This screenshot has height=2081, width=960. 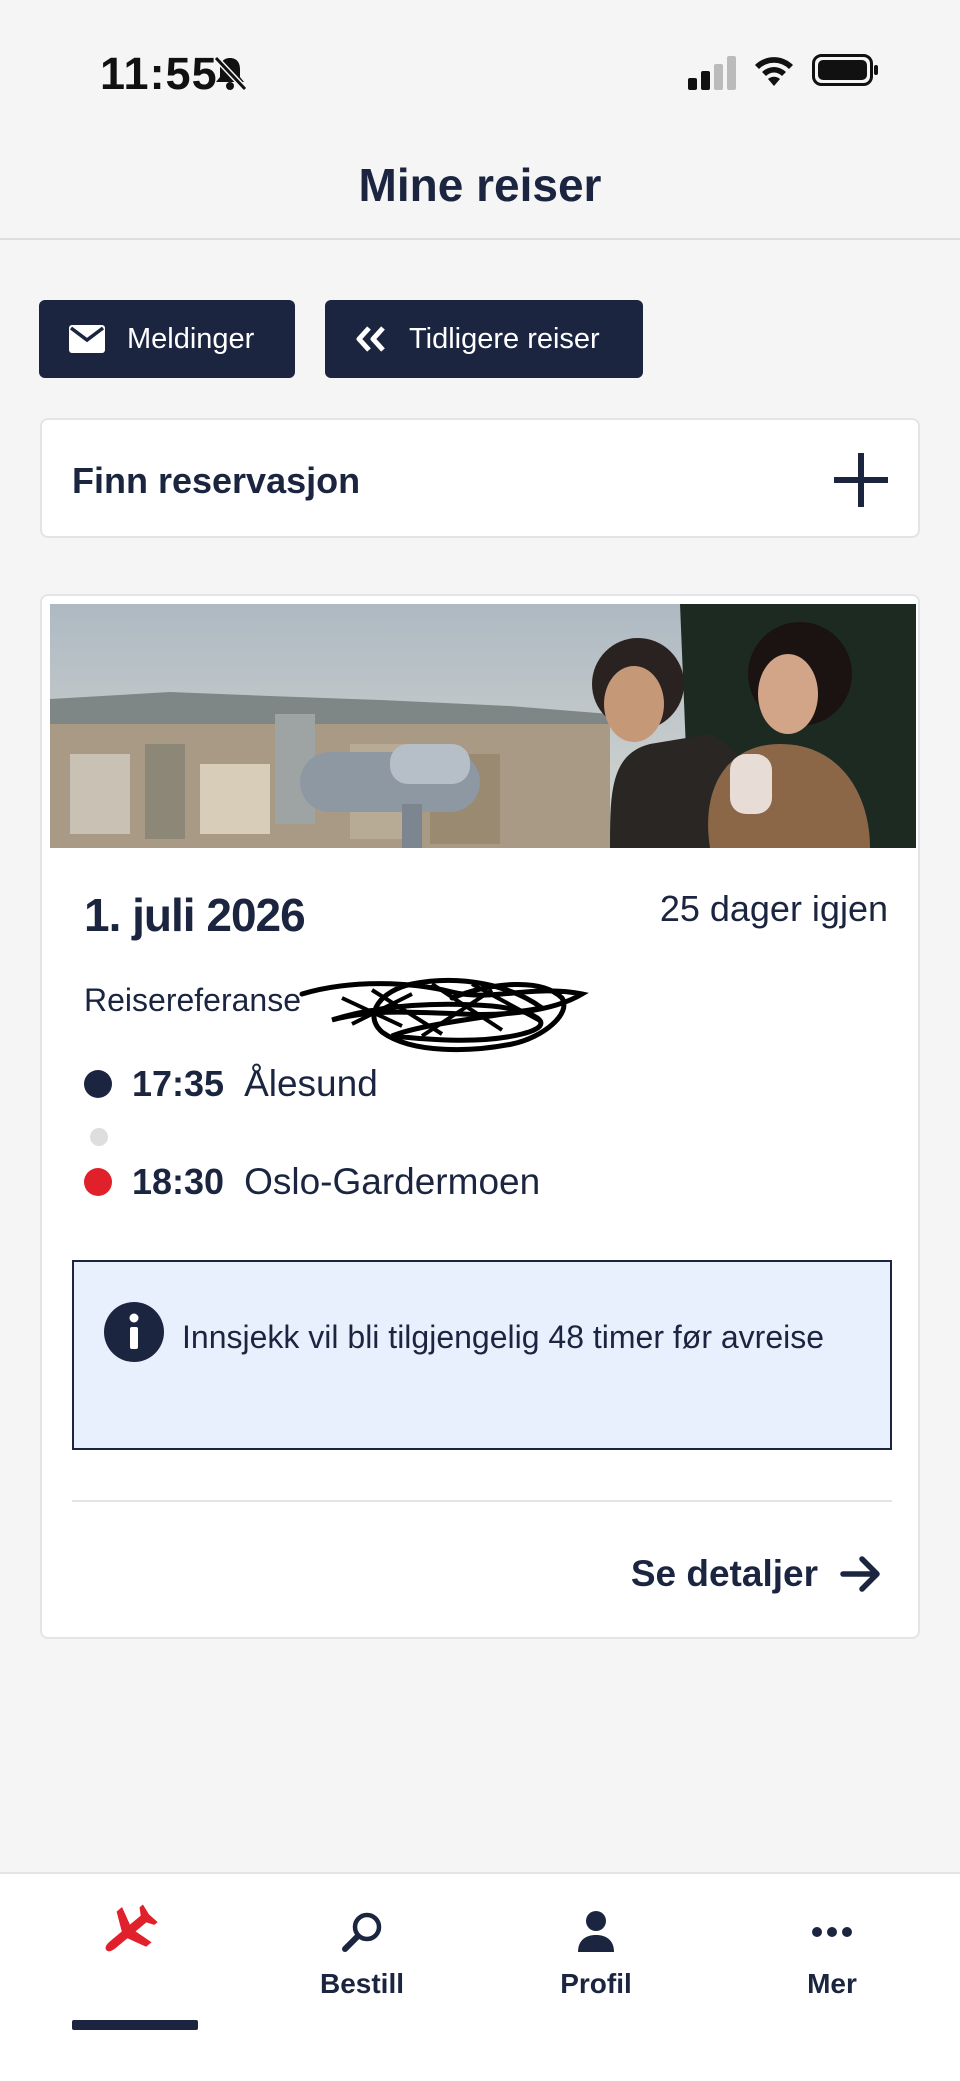 I want to click on departure-stop: 17:35 Ålesund, so click(x=231, y=1084).